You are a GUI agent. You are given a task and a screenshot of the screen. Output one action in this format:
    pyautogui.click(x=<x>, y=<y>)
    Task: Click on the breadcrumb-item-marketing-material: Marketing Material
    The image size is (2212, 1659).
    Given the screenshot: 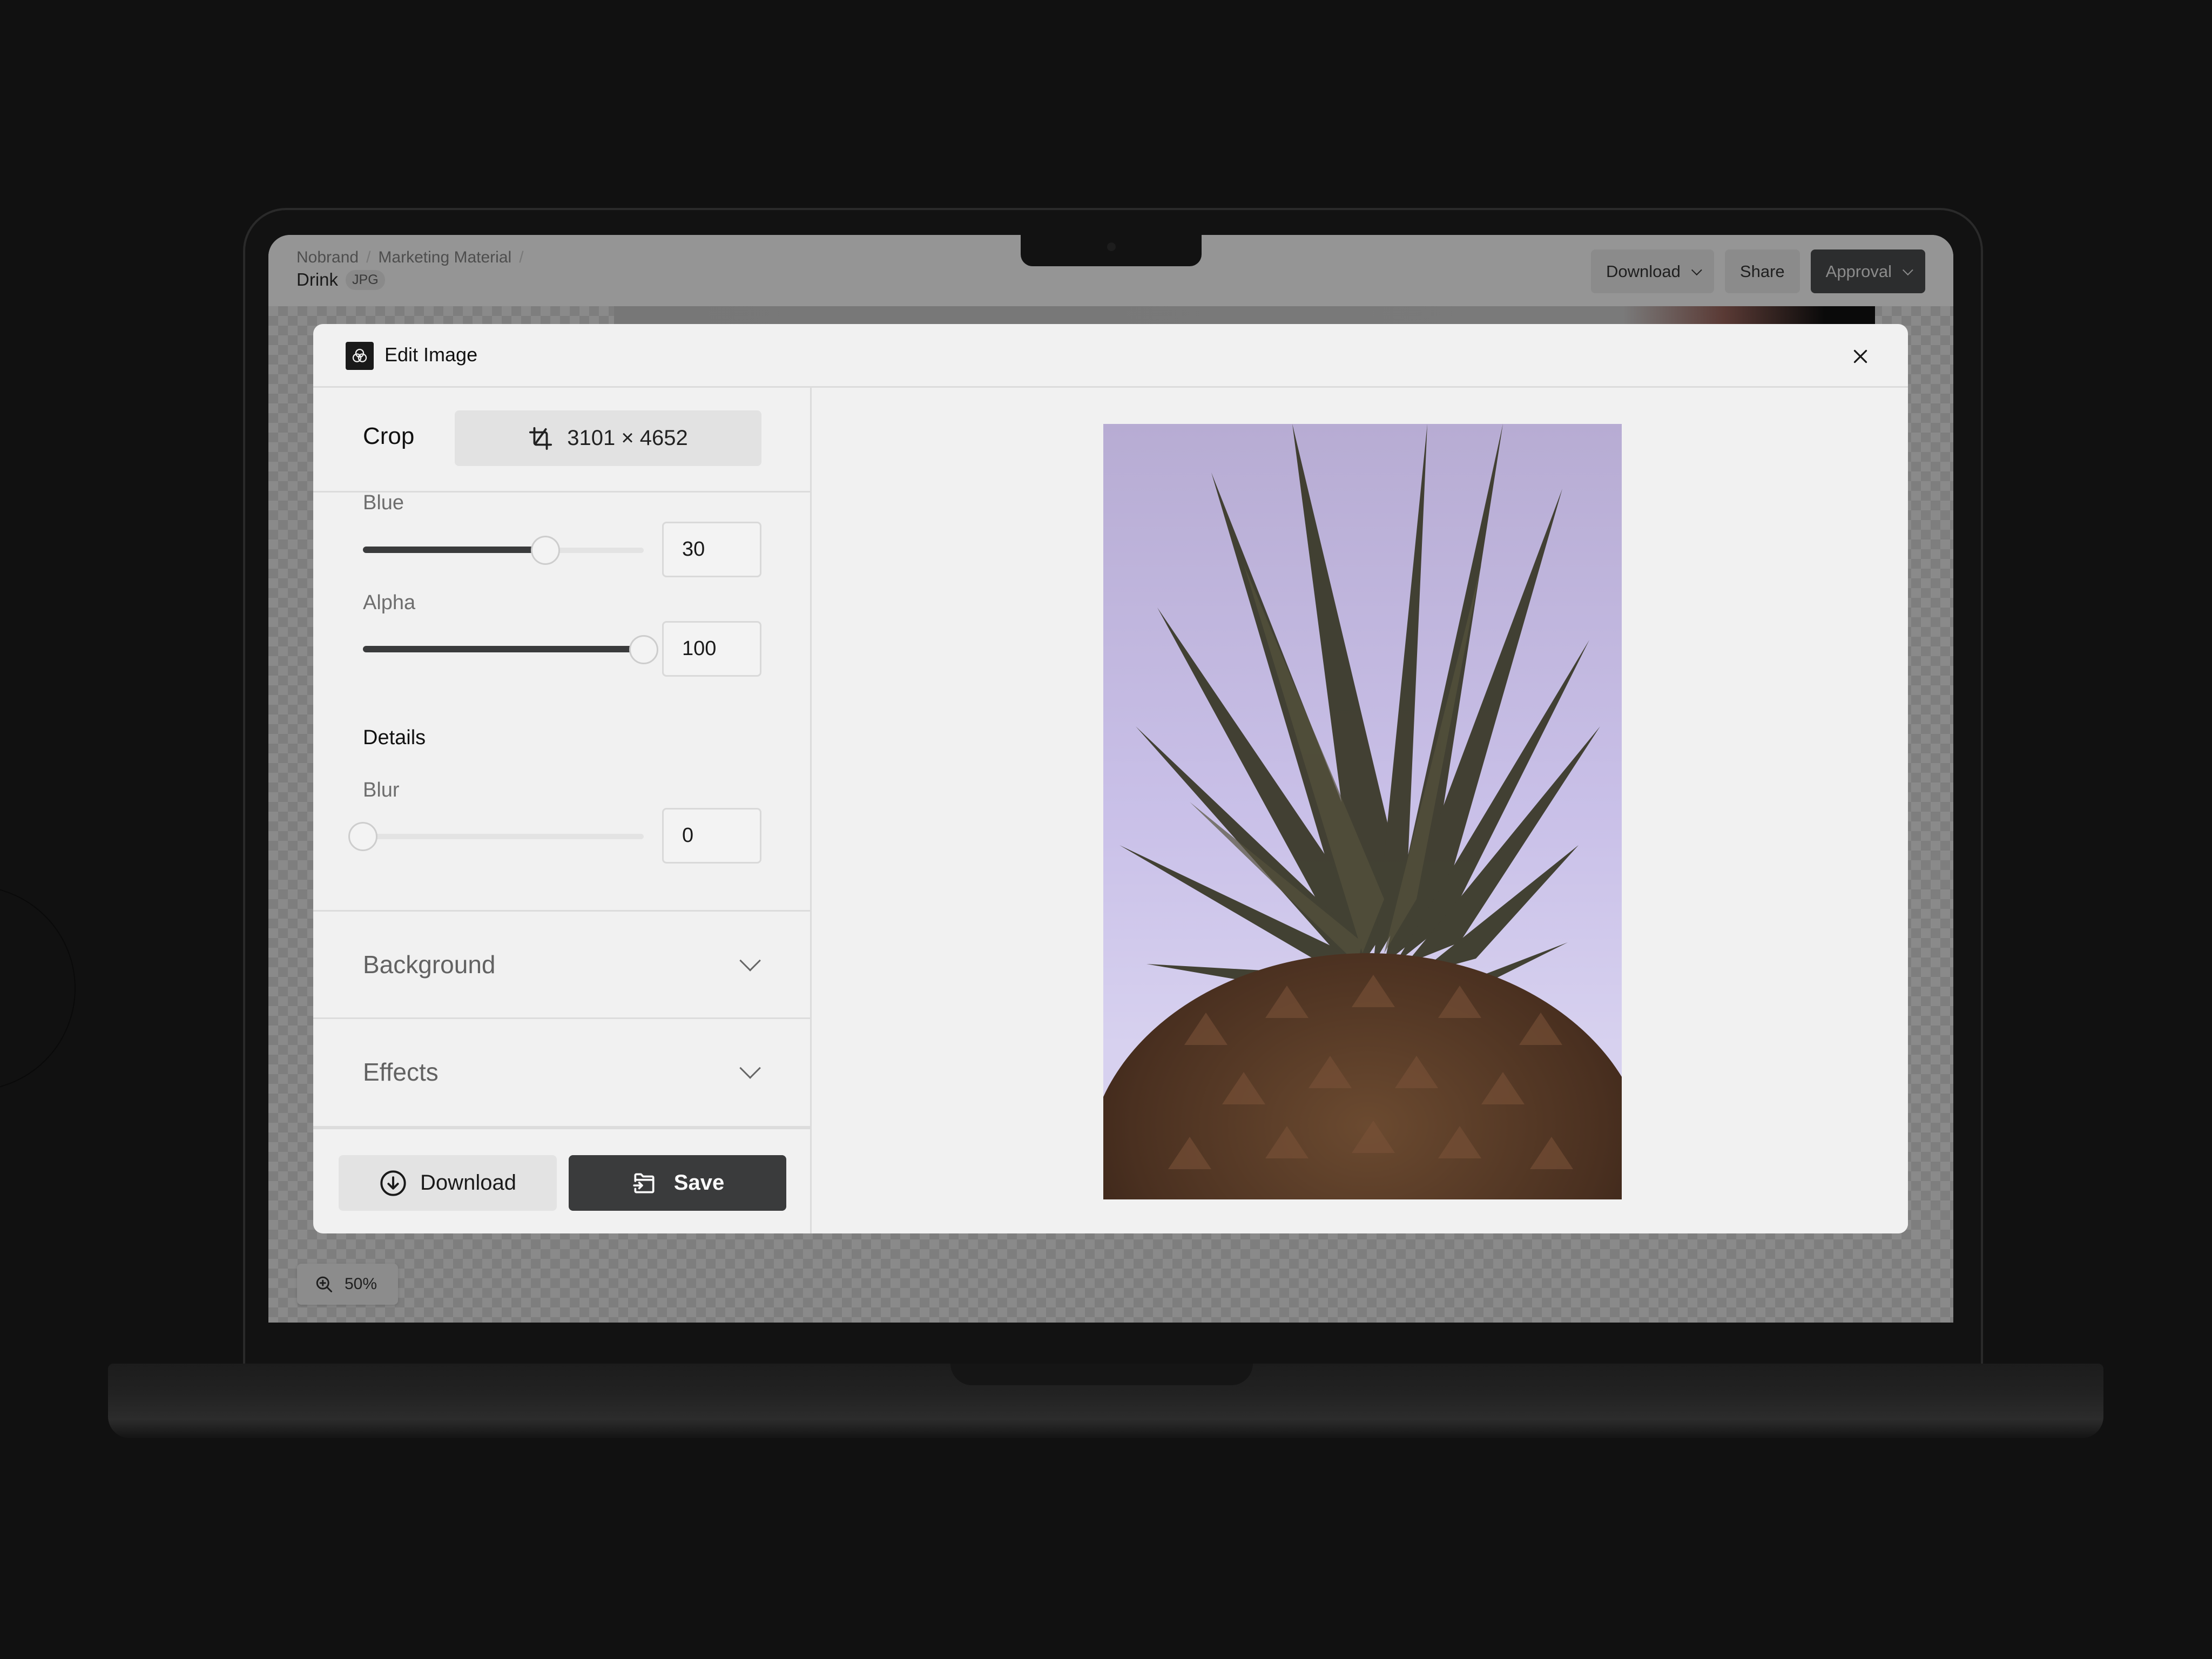 What is the action you would take?
    pyautogui.click(x=444, y=257)
    